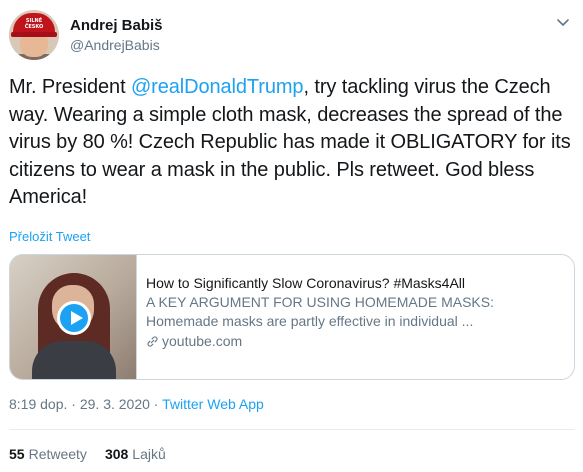 The width and height of the screenshot is (583, 472). I want to click on avatar-face, so click(34, 46).